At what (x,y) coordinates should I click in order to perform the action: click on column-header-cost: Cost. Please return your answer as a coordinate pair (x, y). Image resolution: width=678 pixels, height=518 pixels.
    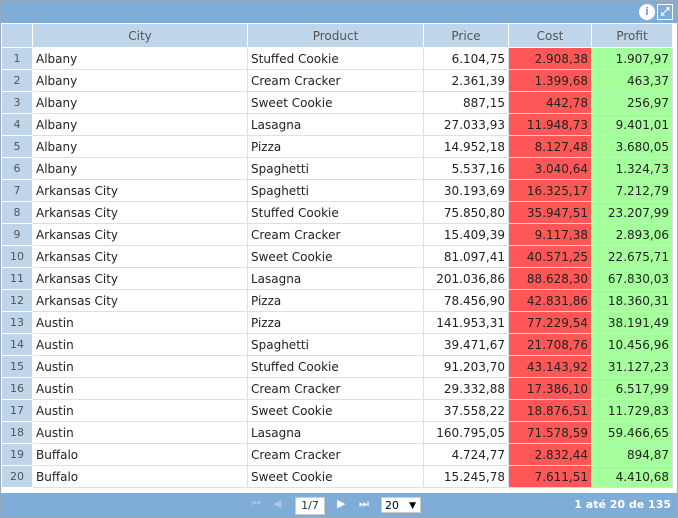
    Looking at the image, I should click on (550, 35).